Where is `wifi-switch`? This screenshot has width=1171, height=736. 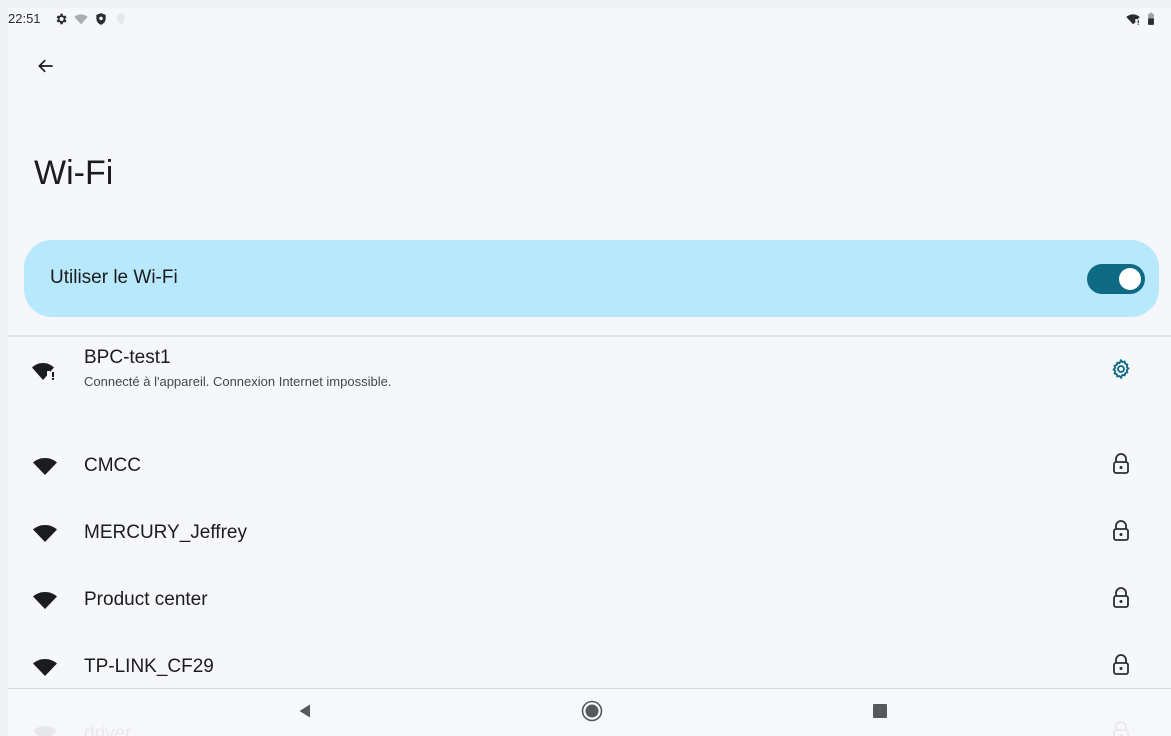 wifi-switch is located at coordinates (1116, 279).